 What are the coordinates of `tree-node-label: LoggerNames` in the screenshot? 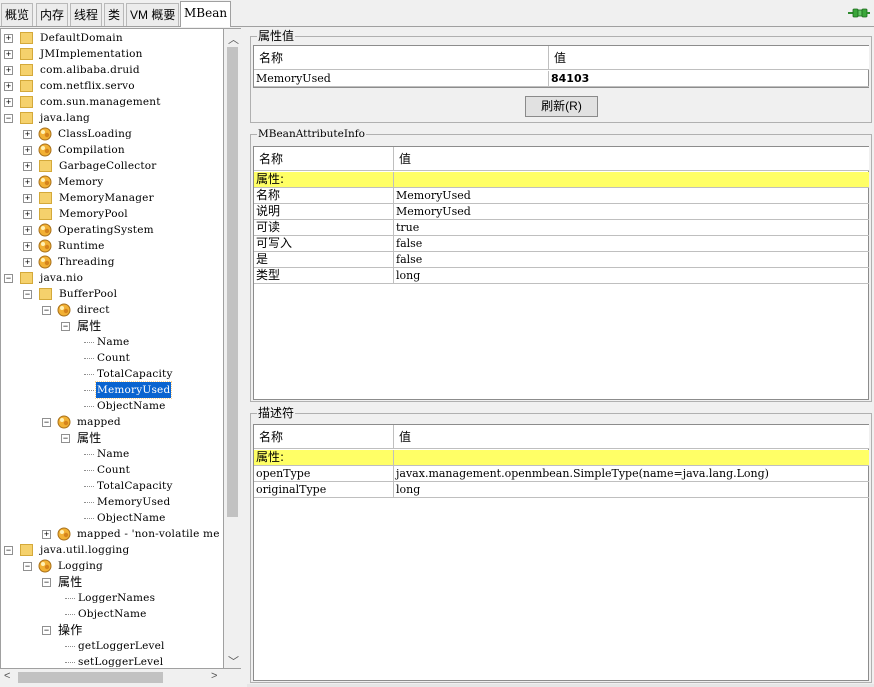 It's located at (116, 598).